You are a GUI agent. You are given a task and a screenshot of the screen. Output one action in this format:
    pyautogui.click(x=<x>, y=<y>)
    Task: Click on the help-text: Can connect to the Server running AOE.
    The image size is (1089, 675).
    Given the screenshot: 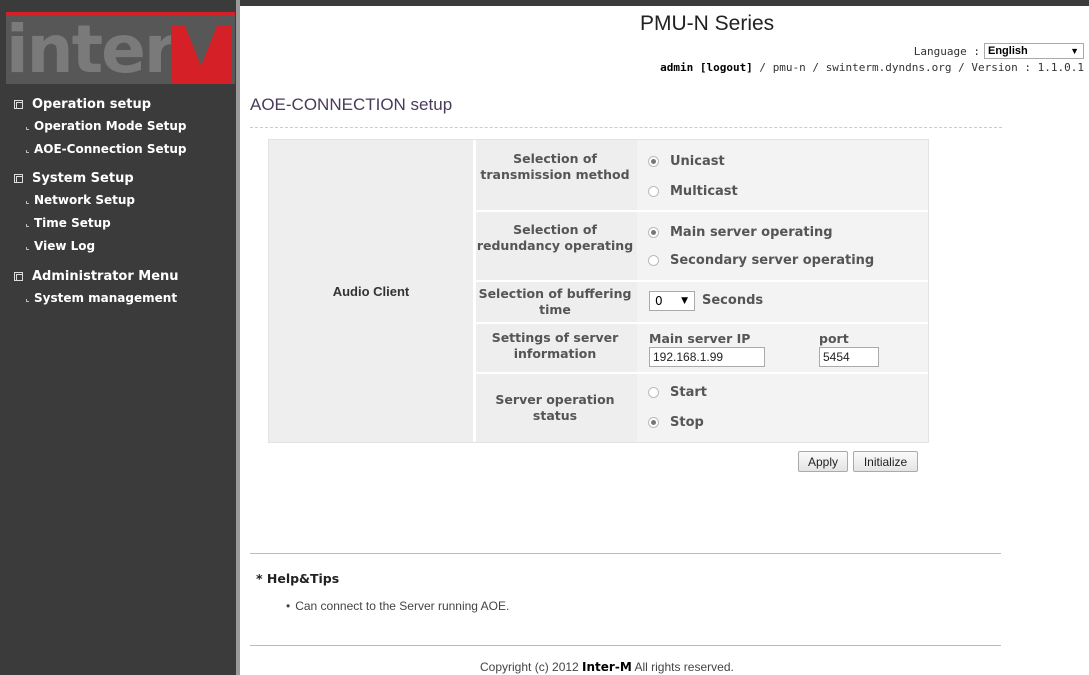 What is the action you would take?
    pyautogui.click(x=402, y=606)
    